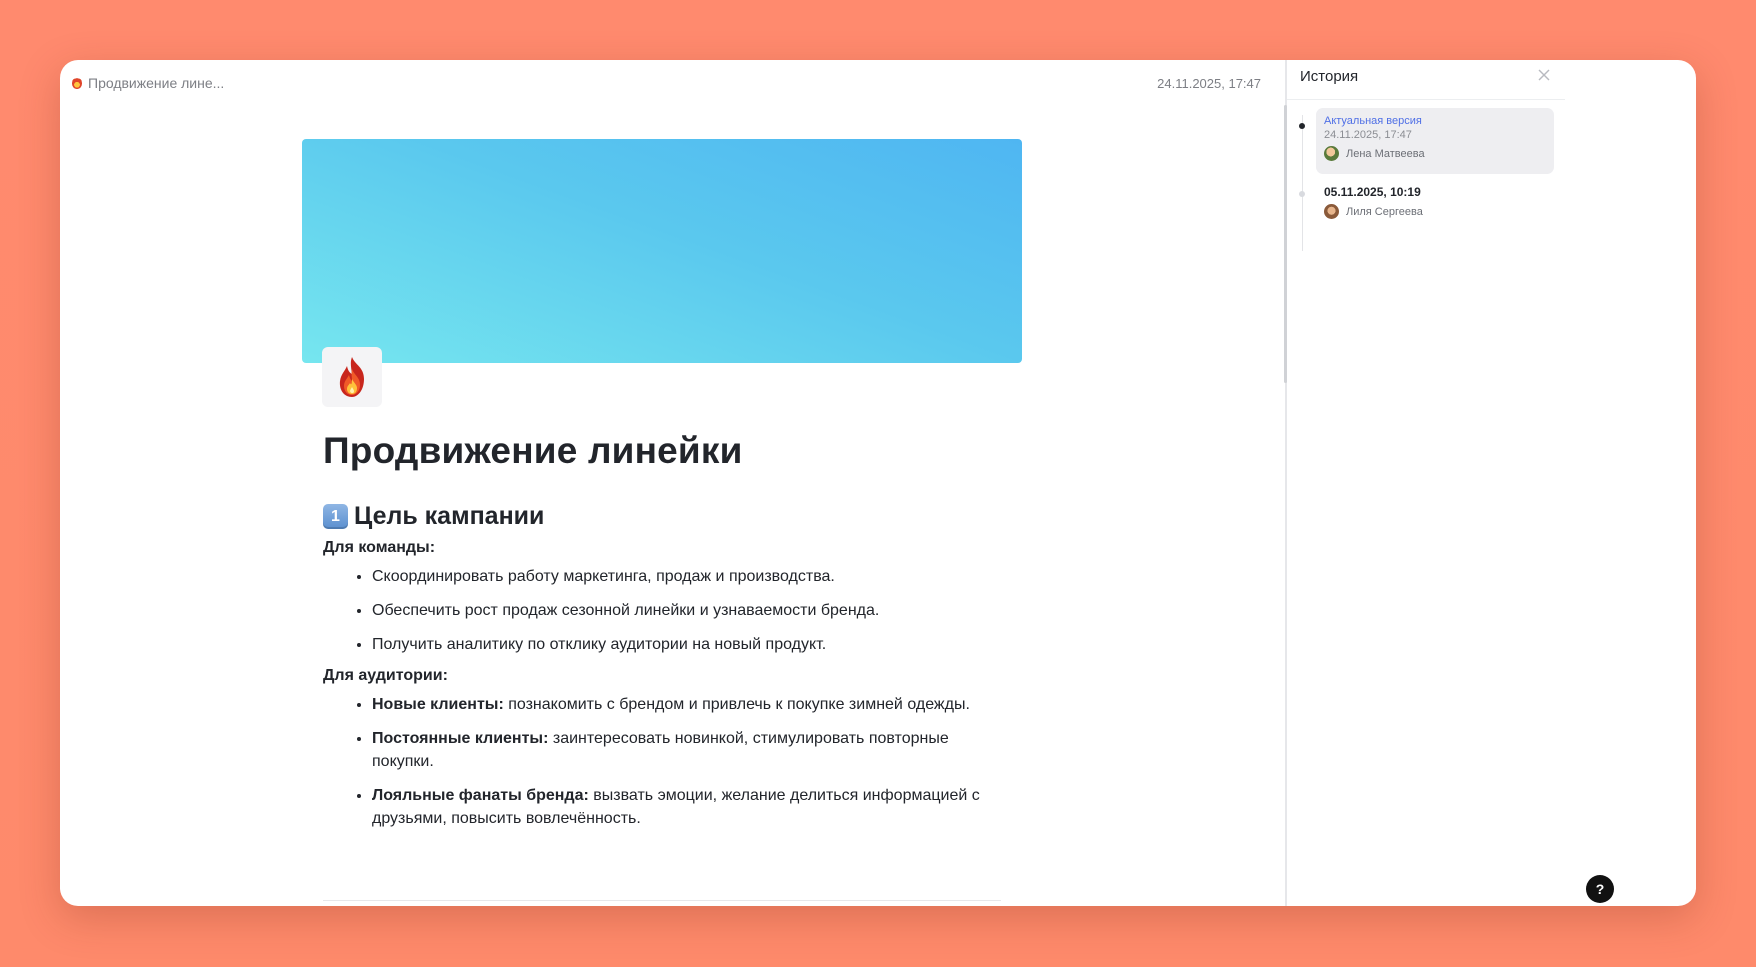  I want to click on page-icon, so click(352, 377).